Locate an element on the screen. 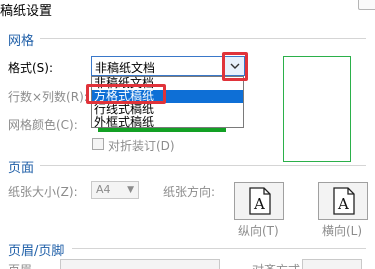 The width and height of the screenshot is (375, 269). alignment-select is located at coordinates (332, 264).